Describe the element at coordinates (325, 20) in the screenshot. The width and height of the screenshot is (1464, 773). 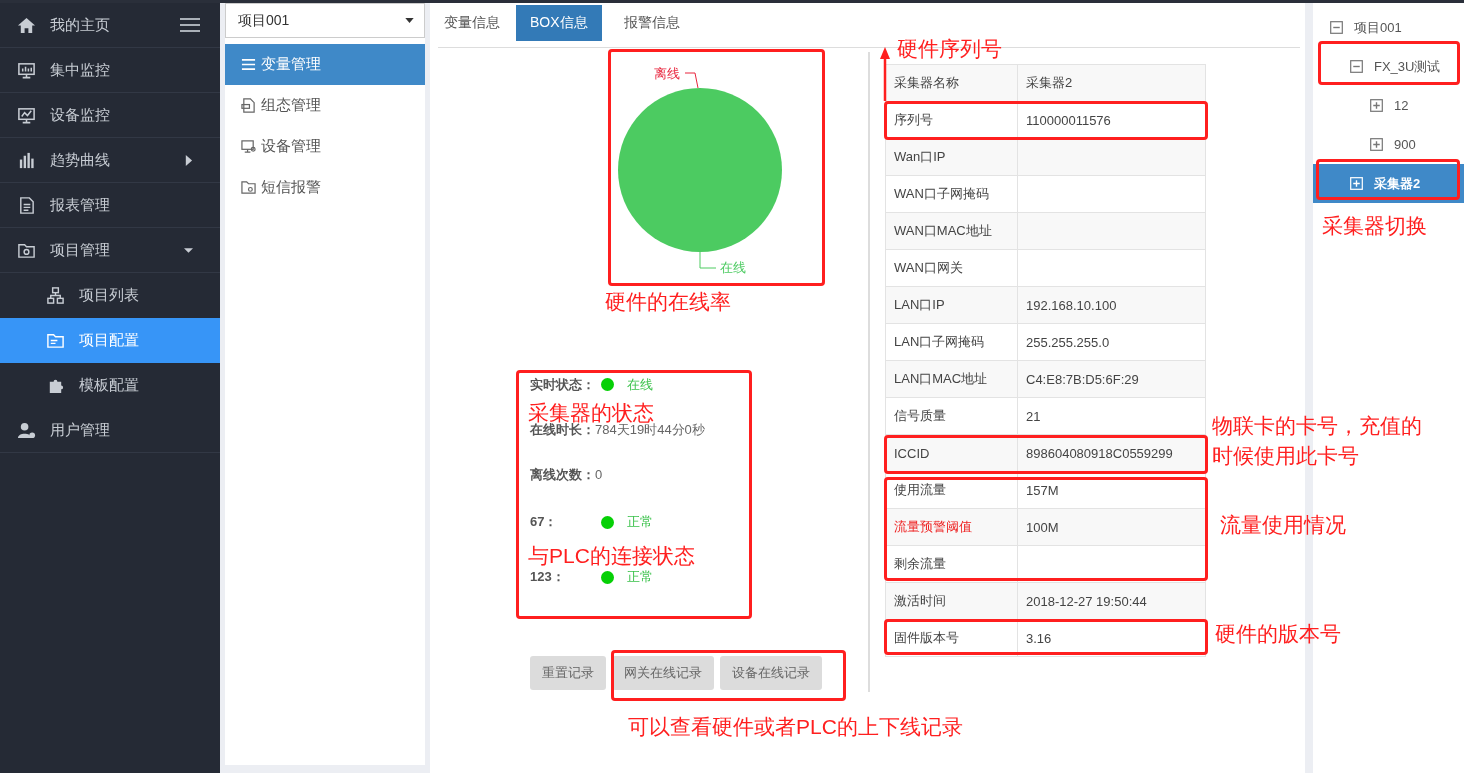
I see `project-select: 项目001` at that location.